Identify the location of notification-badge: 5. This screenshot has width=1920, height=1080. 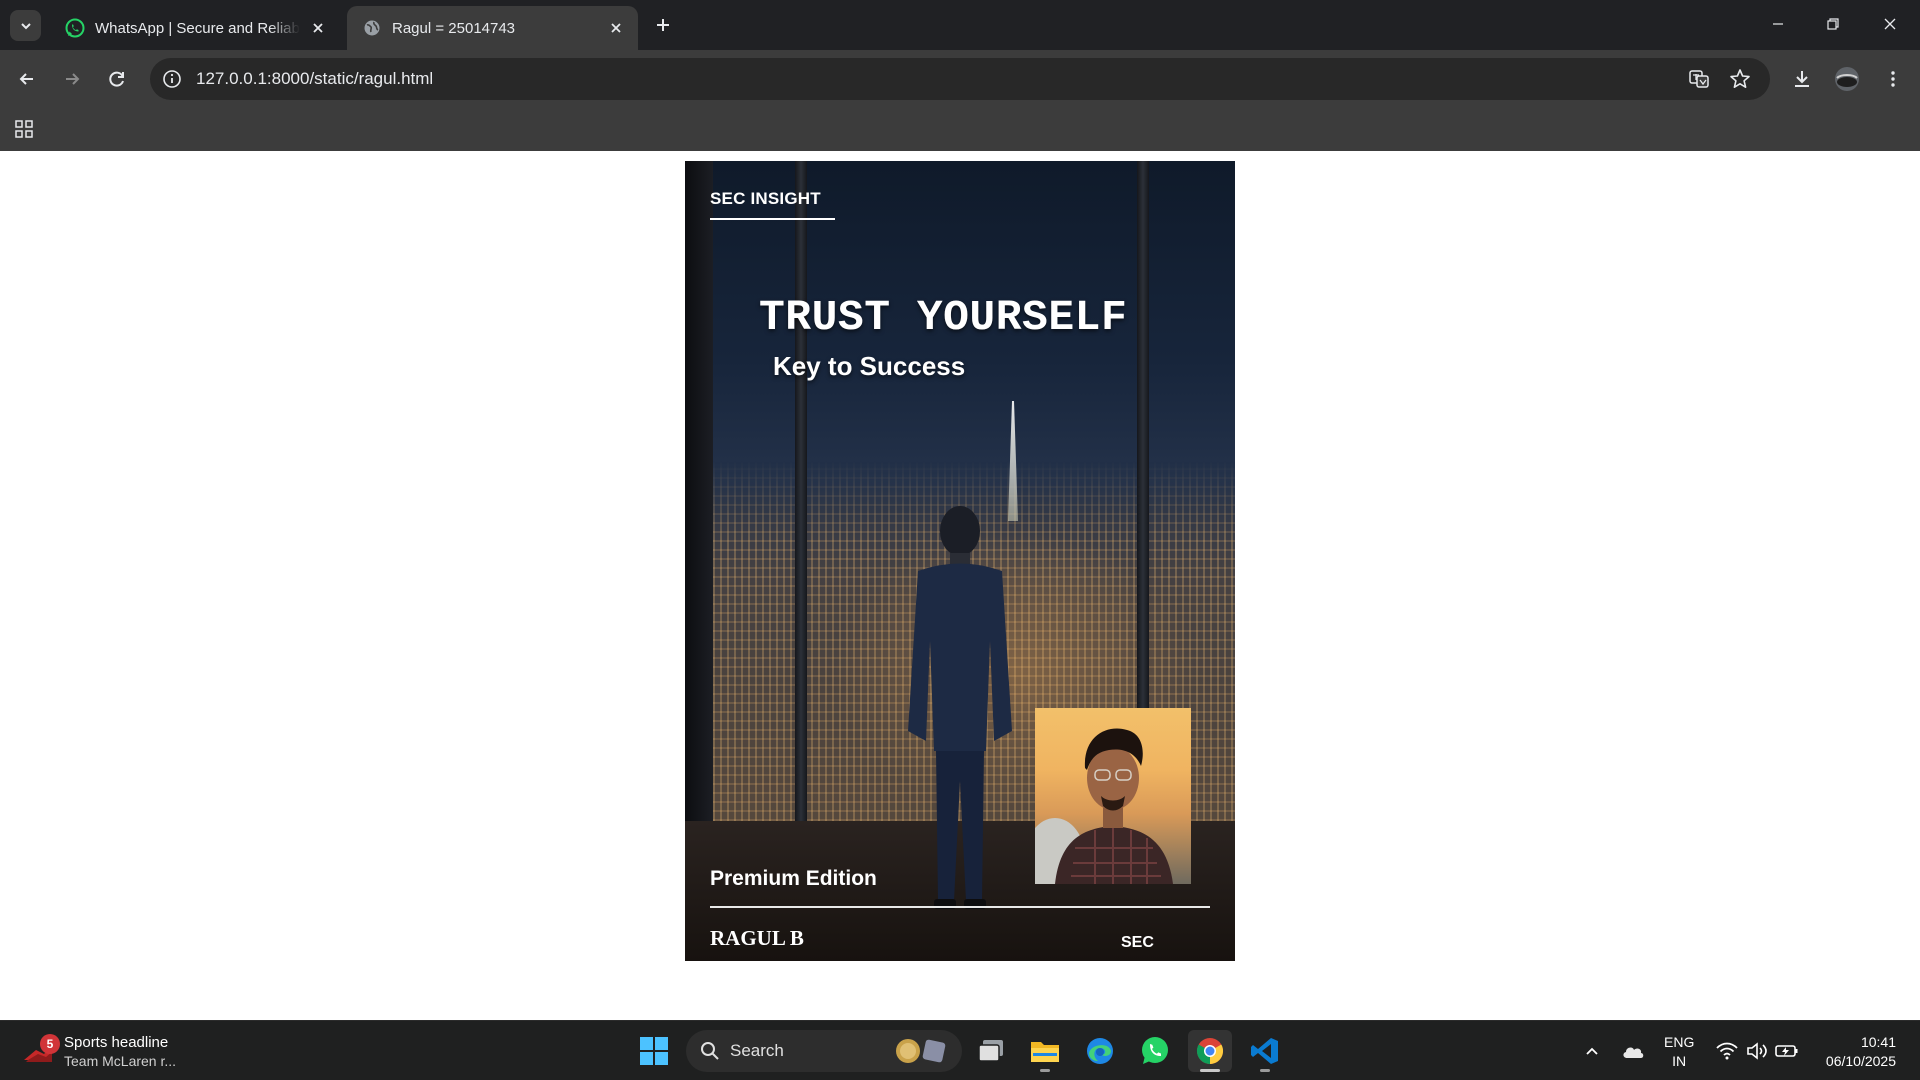
(50, 1044).